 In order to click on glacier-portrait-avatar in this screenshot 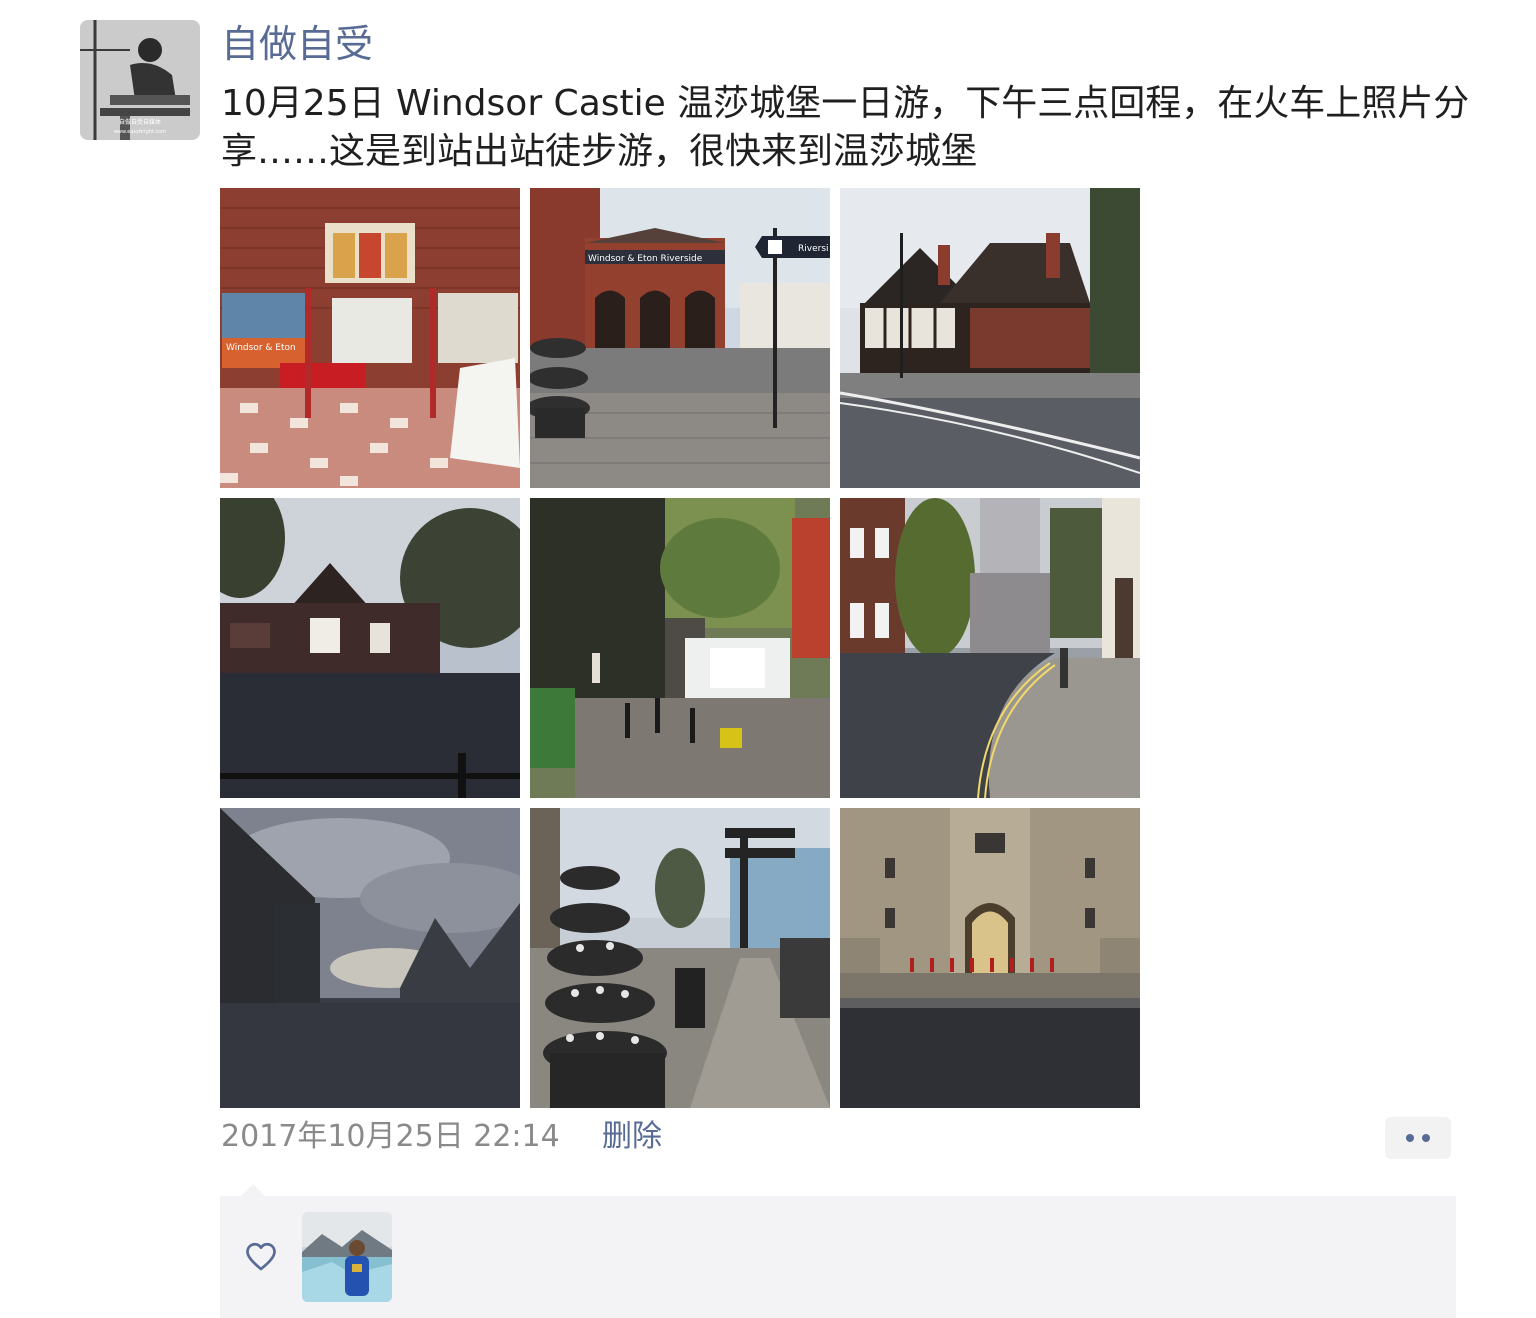, I will do `click(347, 1257)`.